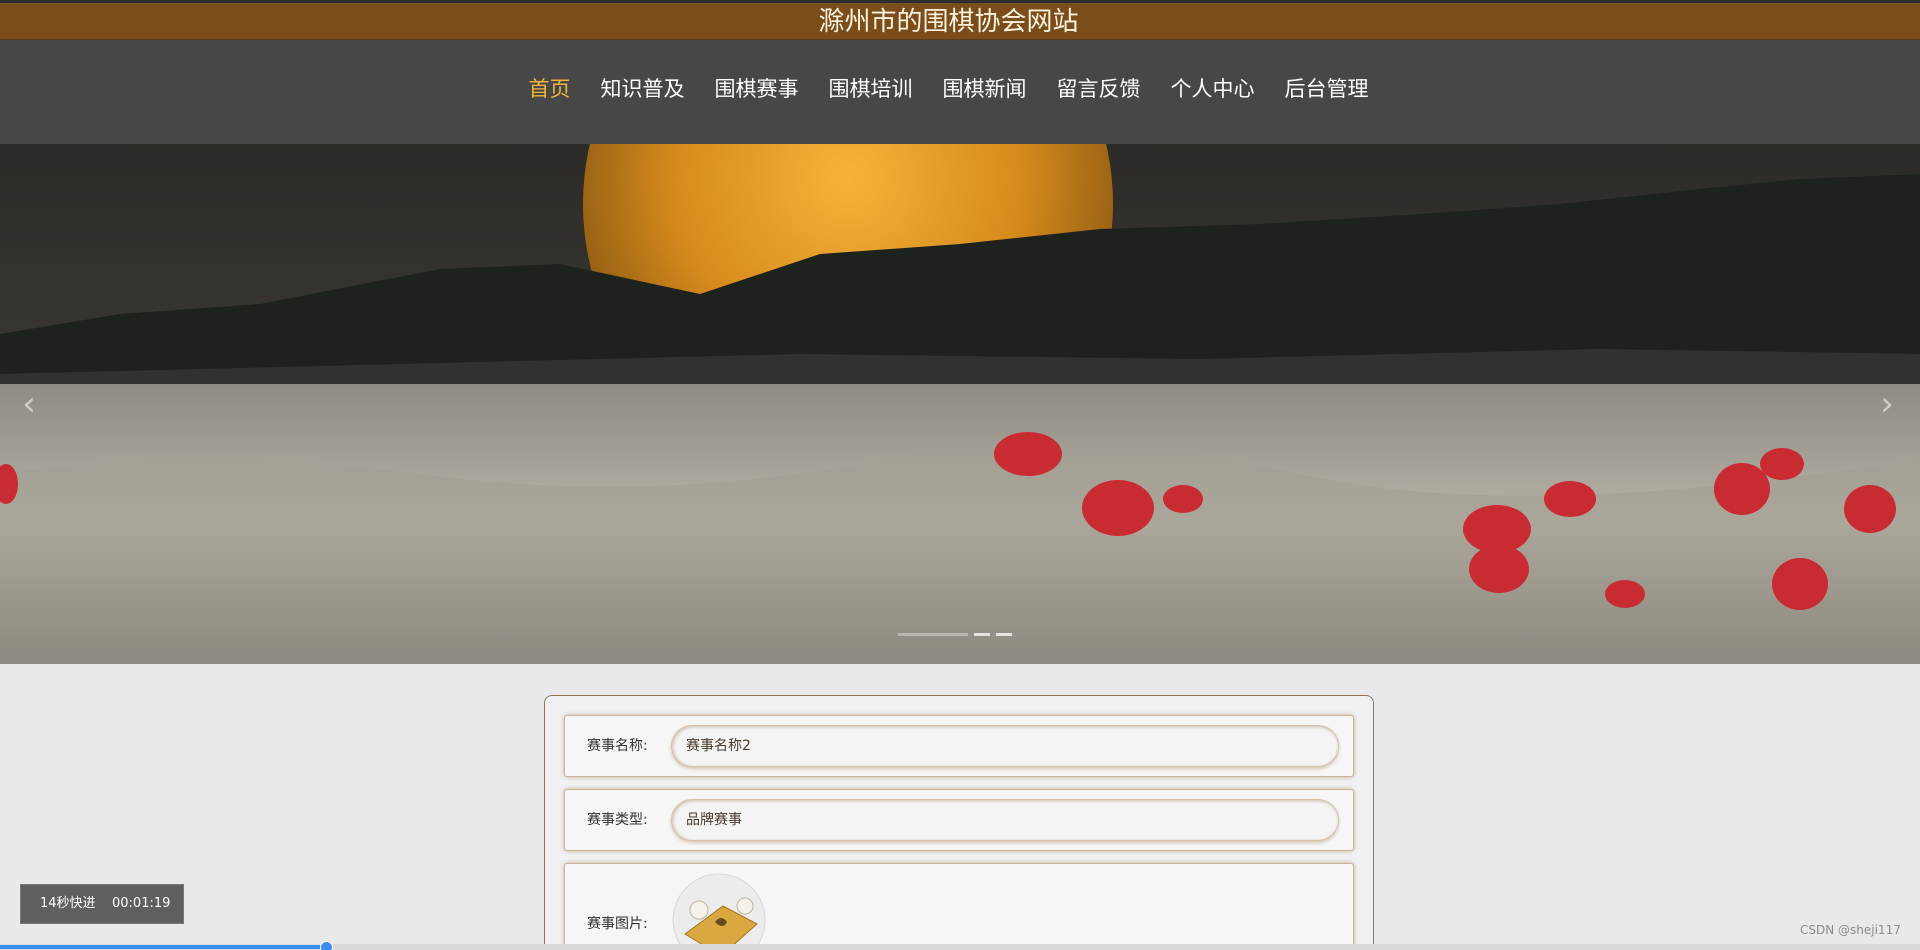 This screenshot has width=1920, height=950. I want to click on fast-forward-label: 14秒快进, so click(68, 904).